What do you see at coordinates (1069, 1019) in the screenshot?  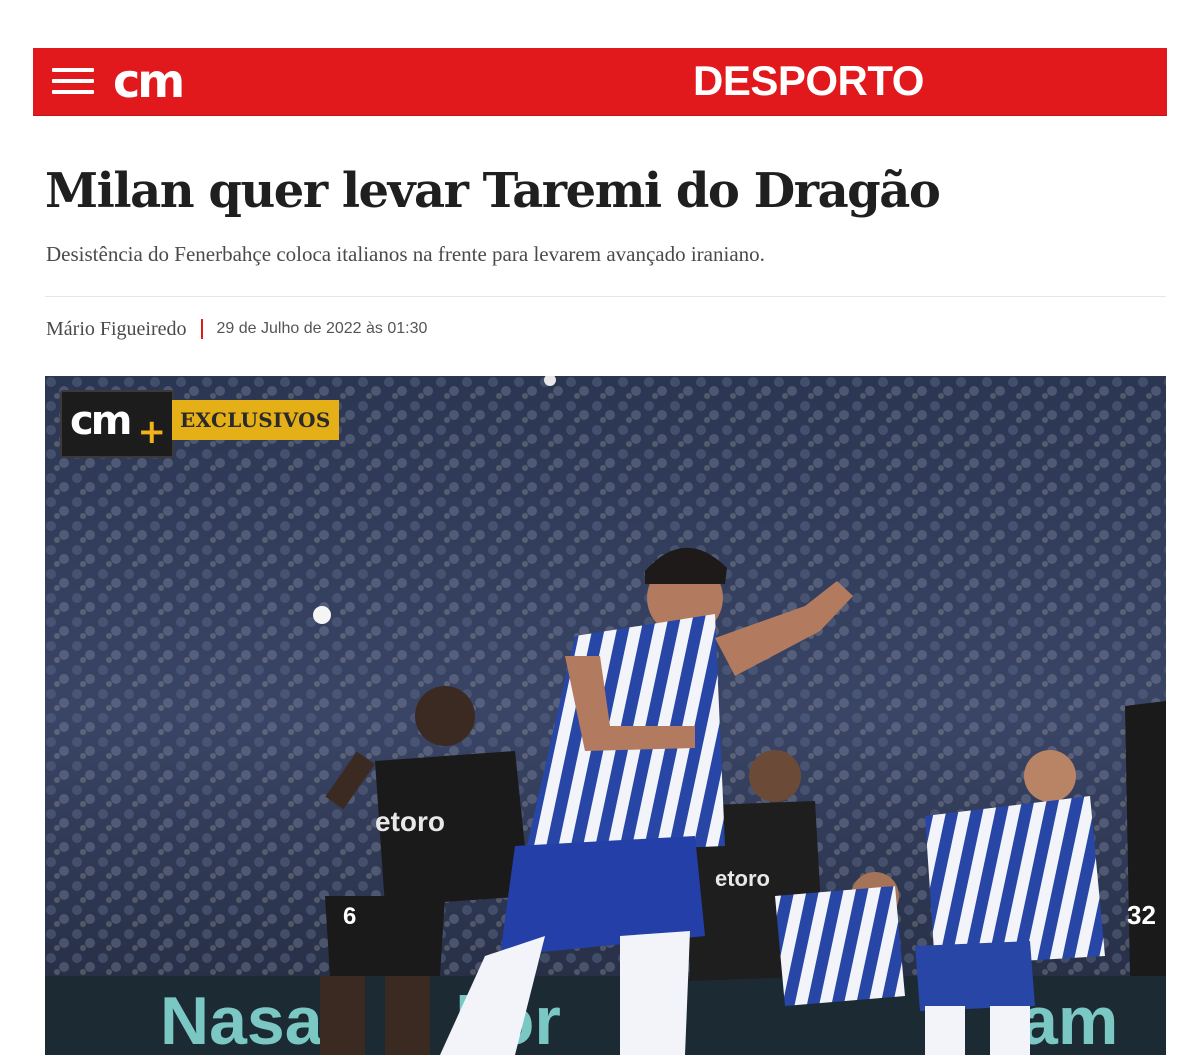 I see `advertising-board-text-3: am` at bounding box center [1069, 1019].